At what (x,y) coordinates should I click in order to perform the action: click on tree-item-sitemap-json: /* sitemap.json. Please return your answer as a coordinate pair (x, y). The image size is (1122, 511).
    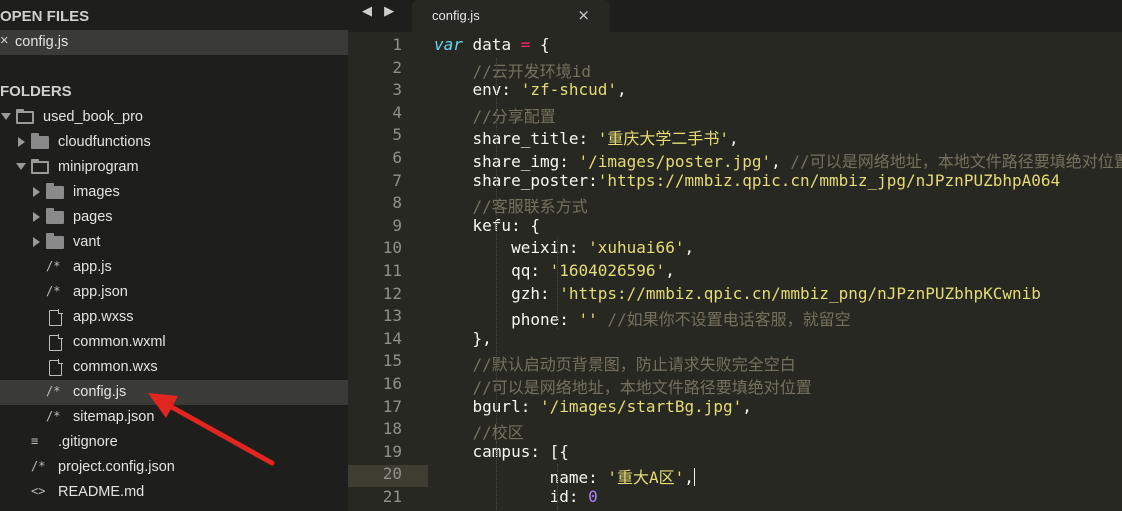
    Looking at the image, I should click on (174, 417).